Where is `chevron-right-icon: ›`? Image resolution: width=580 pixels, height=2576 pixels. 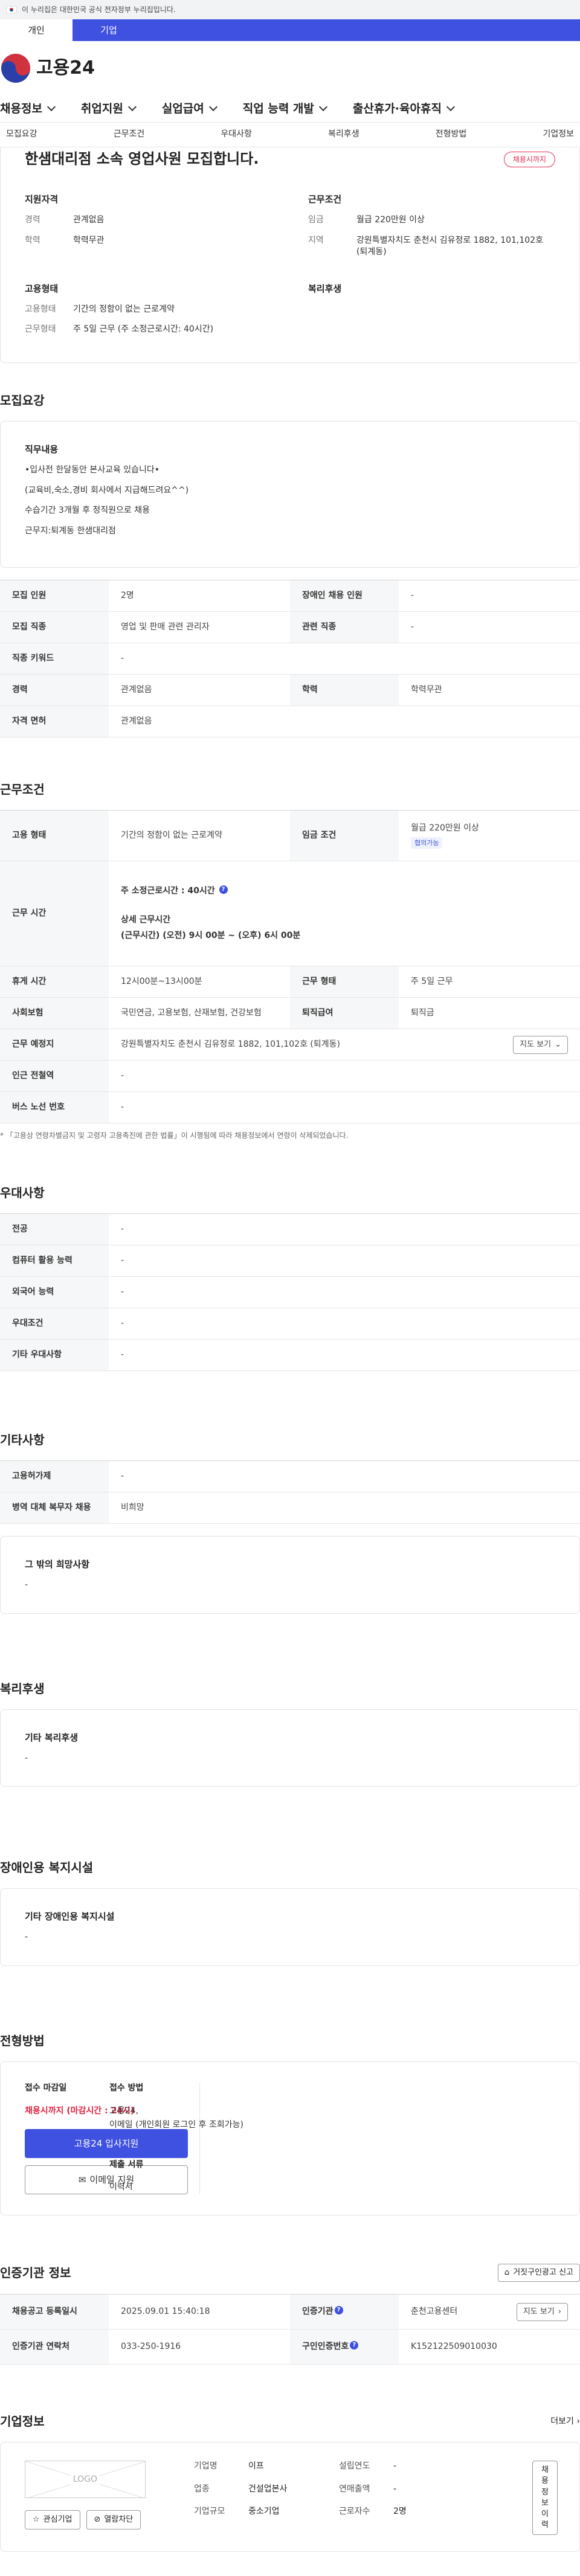
chevron-right-icon: › is located at coordinates (559, 2311).